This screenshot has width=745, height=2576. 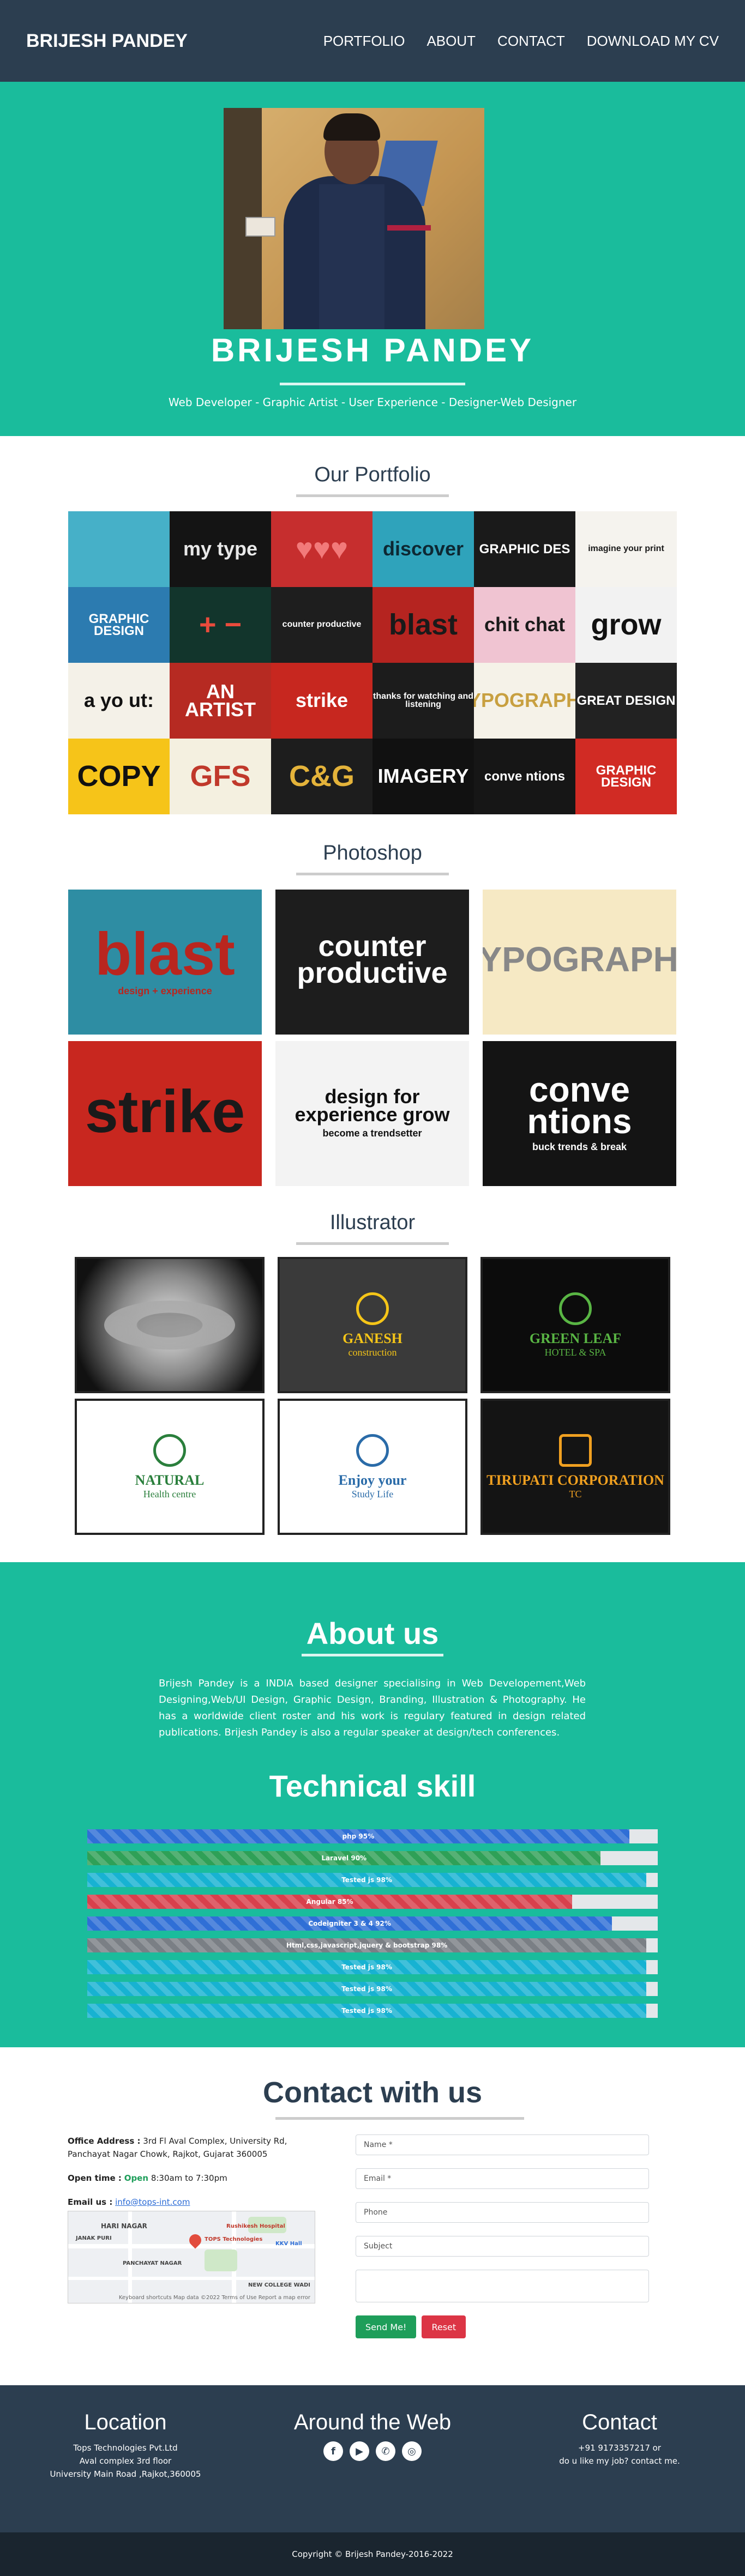 I want to click on portfolio-tile: grow, so click(x=626, y=625).